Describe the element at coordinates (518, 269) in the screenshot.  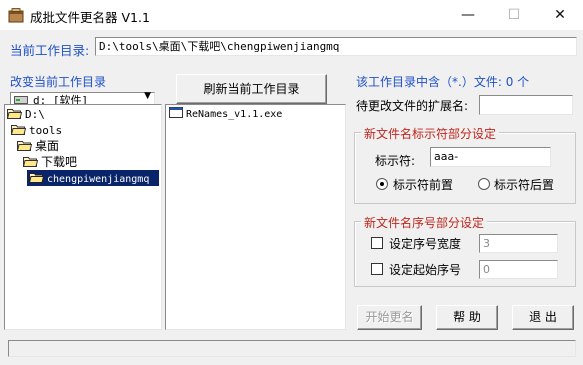
I see `serial-start-input: 0` at that location.